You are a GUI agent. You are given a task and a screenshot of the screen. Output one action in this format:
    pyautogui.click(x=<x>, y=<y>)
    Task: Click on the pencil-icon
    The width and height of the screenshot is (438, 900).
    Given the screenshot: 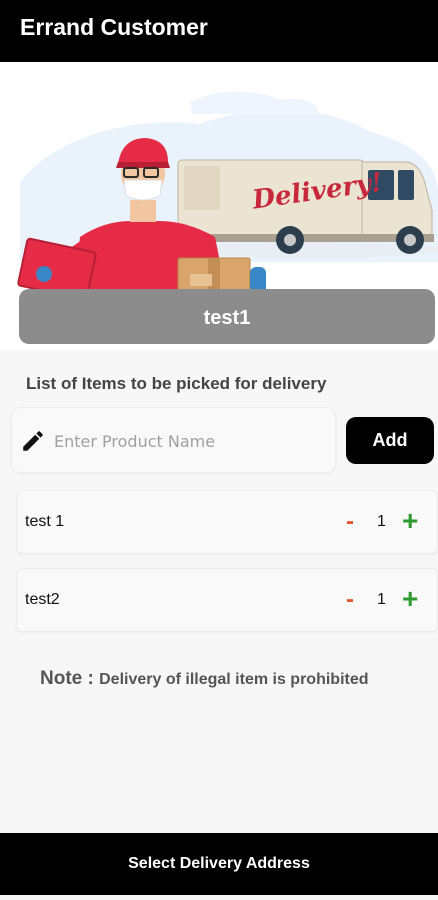 What is the action you would take?
    pyautogui.click(x=33, y=441)
    